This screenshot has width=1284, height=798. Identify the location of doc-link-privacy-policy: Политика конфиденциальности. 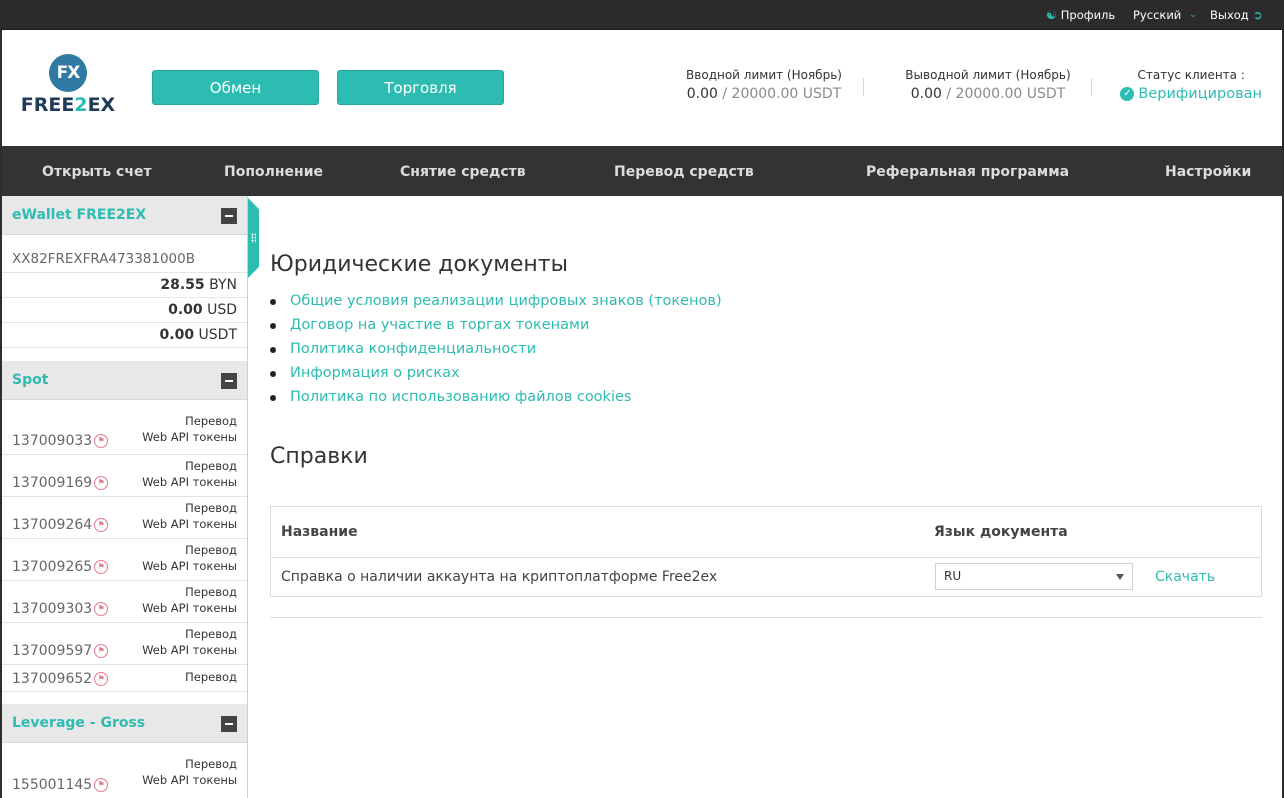
(620, 349).